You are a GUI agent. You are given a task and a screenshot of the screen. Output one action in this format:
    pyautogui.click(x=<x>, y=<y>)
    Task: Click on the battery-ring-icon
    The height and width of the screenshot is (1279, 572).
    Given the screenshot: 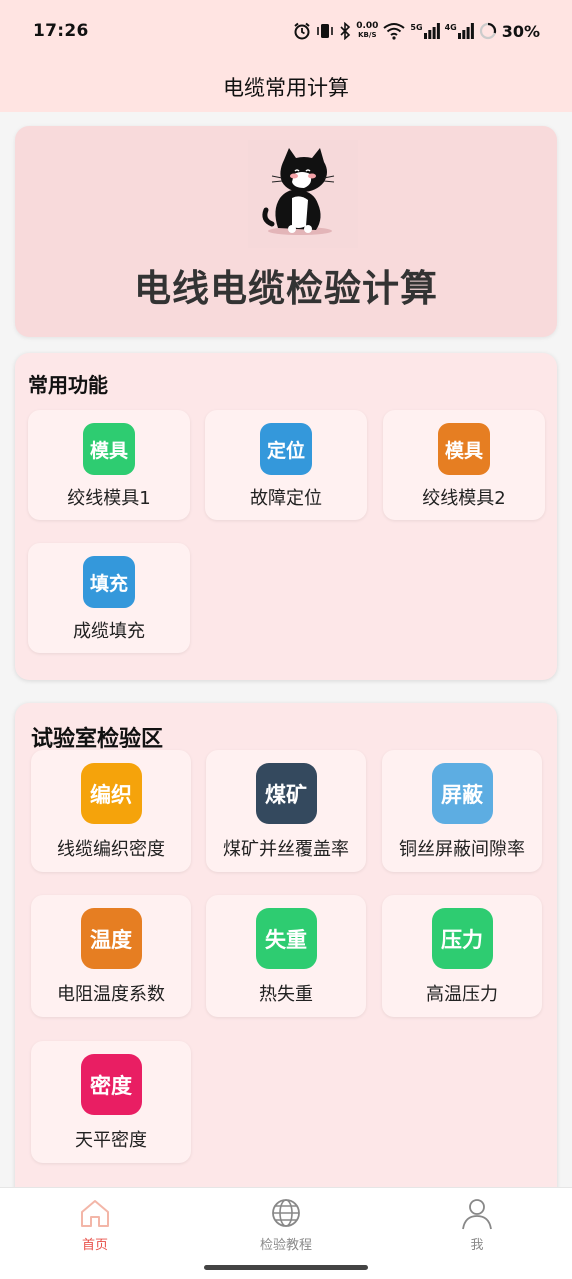 What is the action you would take?
    pyautogui.click(x=487, y=31)
    